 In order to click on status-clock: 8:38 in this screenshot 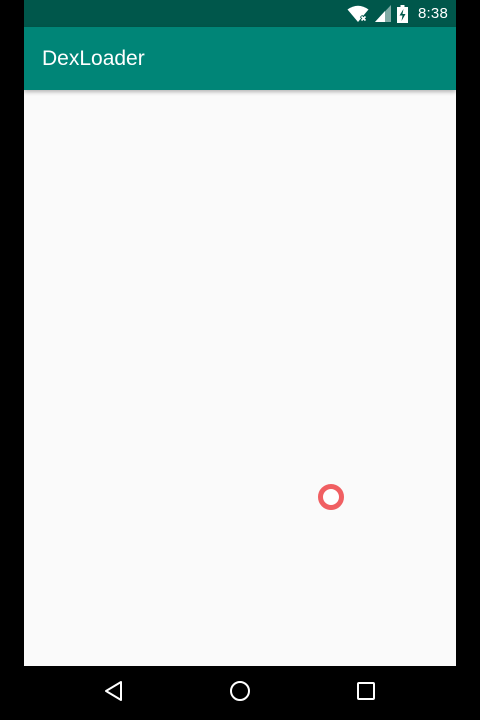, I will do `click(433, 13)`.